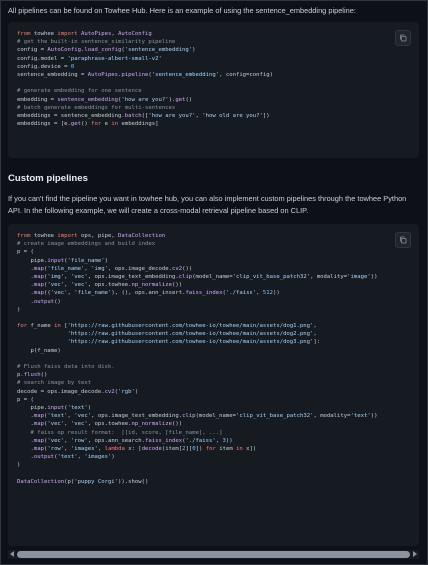  Describe the element at coordinates (25, 399) in the screenshot. I see `code-token: p = (` at that location.